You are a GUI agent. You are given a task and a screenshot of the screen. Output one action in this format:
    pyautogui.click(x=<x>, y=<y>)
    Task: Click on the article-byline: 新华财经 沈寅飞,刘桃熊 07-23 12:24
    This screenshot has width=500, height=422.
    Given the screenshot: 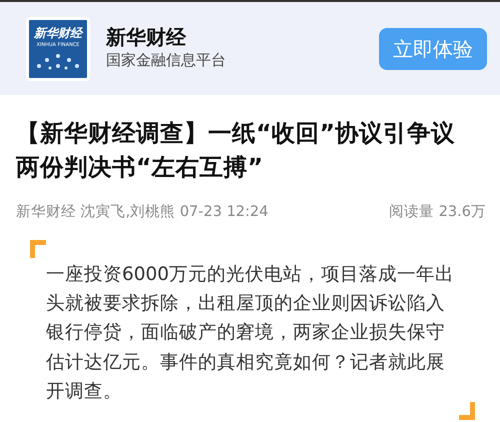 What is the action you would take?
    pyautogui.click(x=142, y=212)
    